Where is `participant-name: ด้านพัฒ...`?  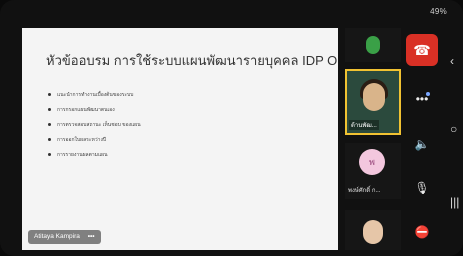 participant-name: ด้านพัฒ... is located at coordinates (364, 125).